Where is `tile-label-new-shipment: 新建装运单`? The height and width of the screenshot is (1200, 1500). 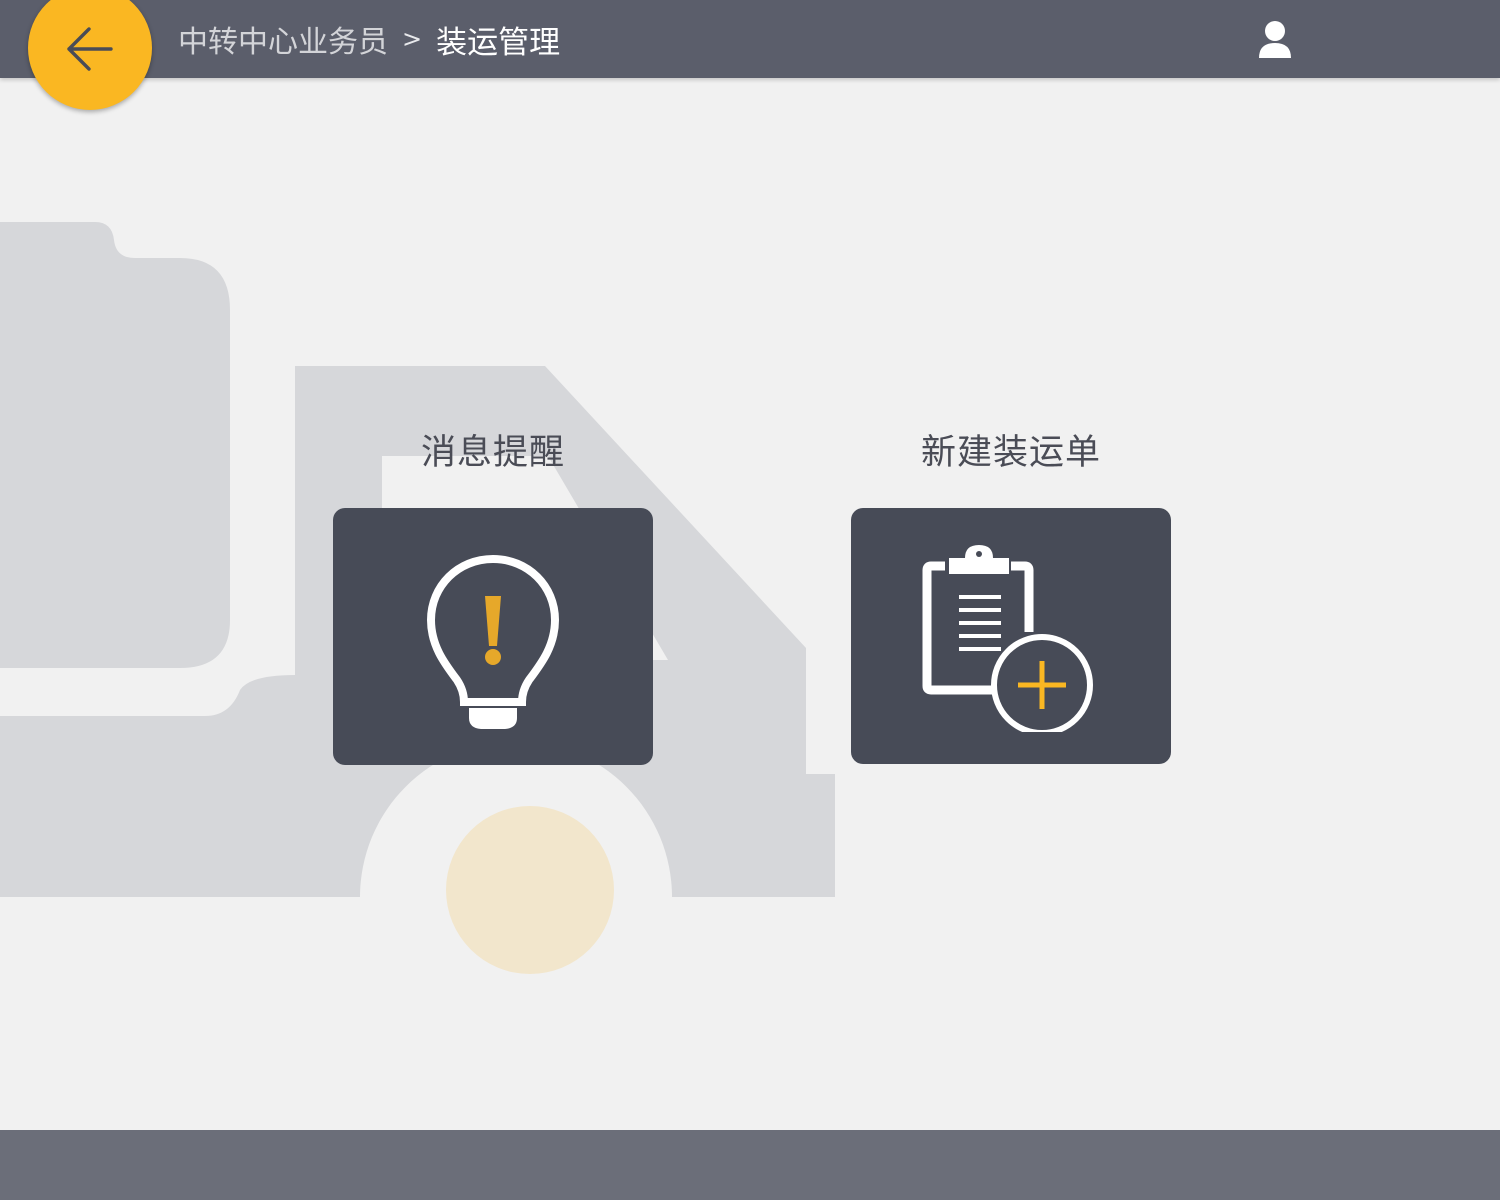
tile-label-new-shipment: 新建装运单 is located at coordinates (1010, 453).